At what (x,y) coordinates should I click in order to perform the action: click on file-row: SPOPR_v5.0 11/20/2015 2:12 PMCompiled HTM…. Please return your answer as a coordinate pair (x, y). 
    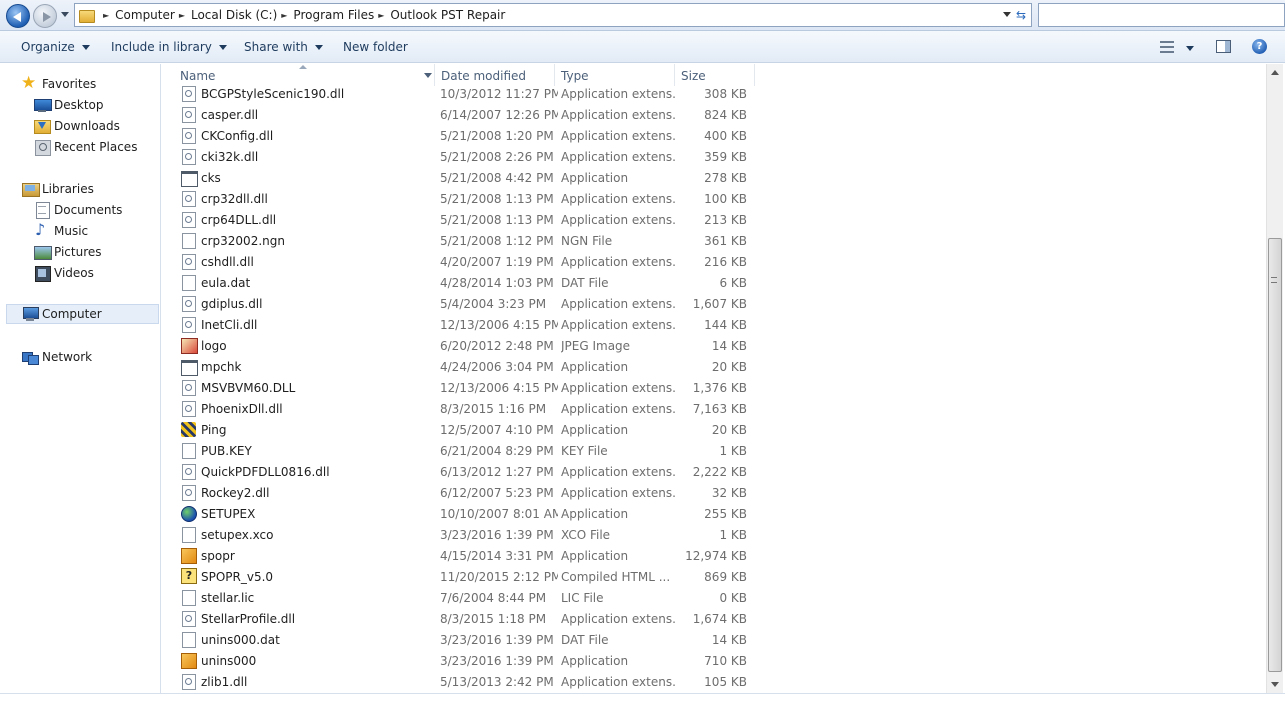
    Looking at the image, I should click on (462, 576).